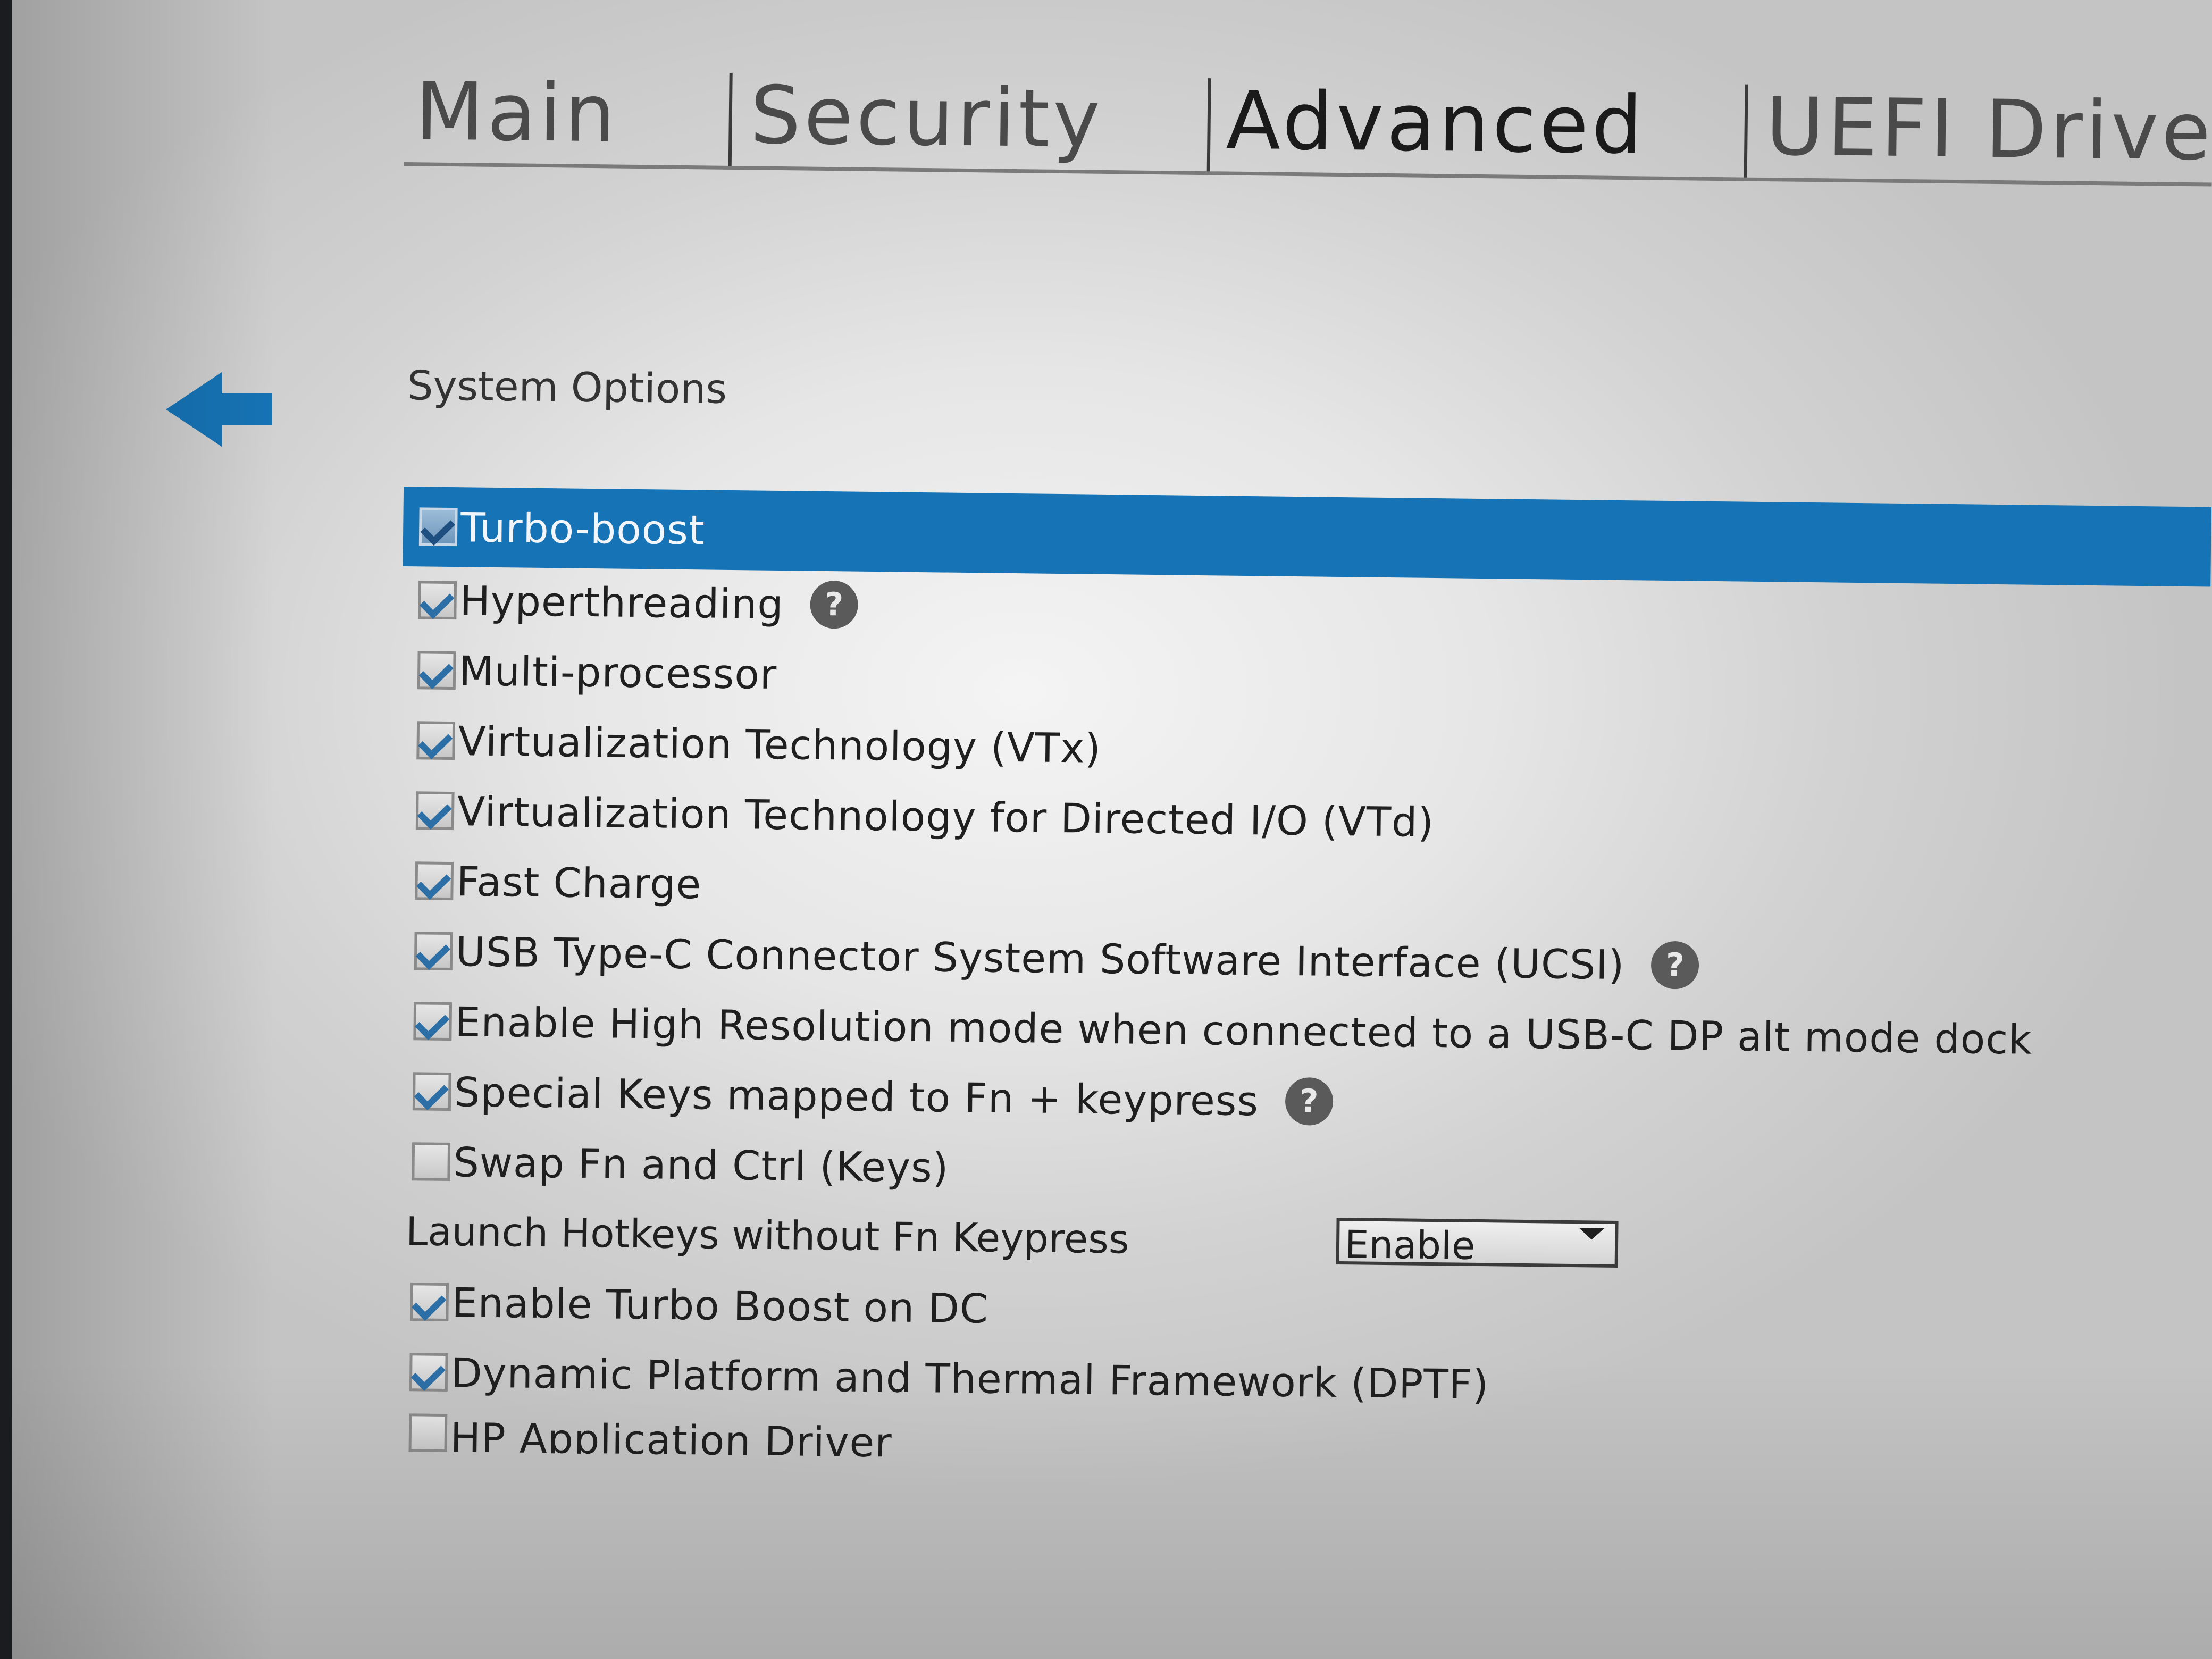 The width and height of the screenshot is (2212, 1659). I want to click on tab-uefi-drivers: UEFI Drivers, so click(1988, 130).